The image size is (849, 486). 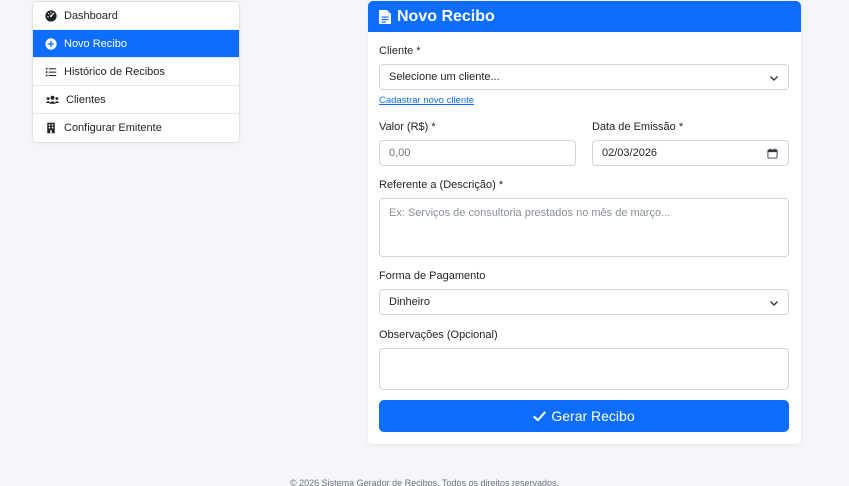 What do you see at coordinates (584, 227) in the screenshot?
I see `referente-textarea` at bounding box center [584, 227].